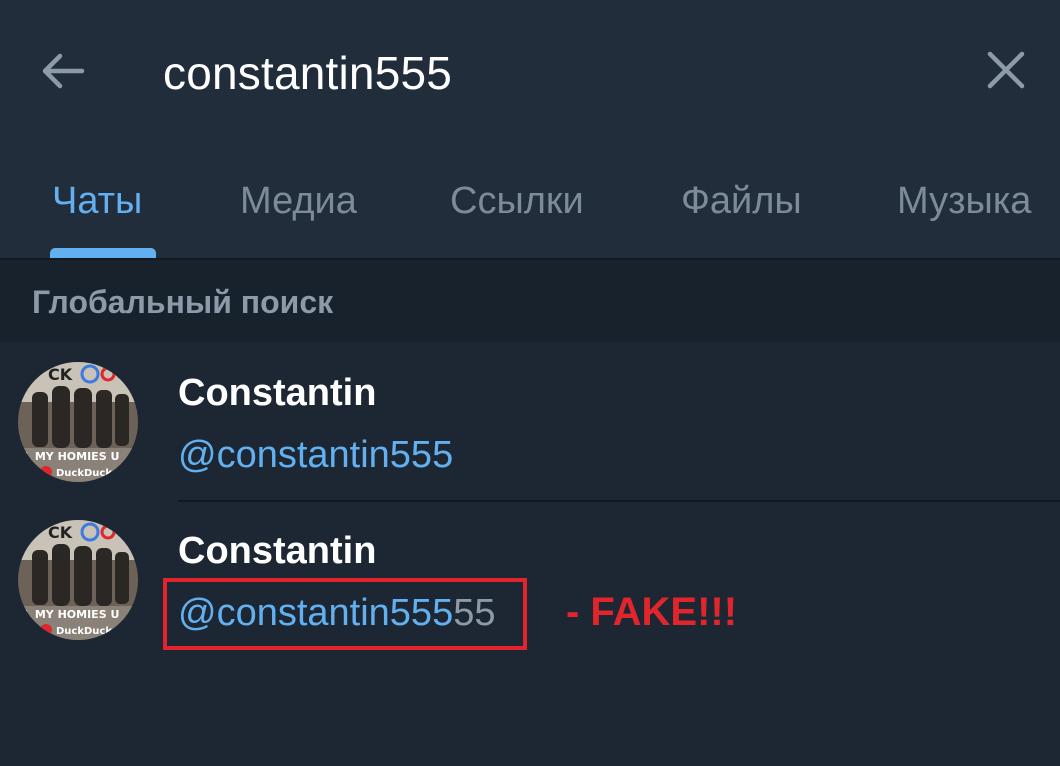 The width and height of the screenshot is (1060, 766). I want to click on tab-chats: Чаты, so click(97, 201).